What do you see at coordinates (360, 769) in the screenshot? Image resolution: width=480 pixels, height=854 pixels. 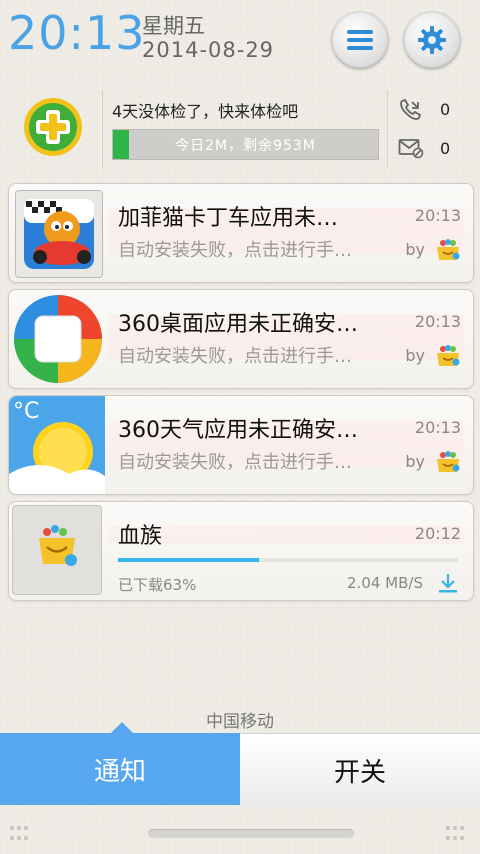 I see `tab-switches: 开关` at bounding box center [360, 769].